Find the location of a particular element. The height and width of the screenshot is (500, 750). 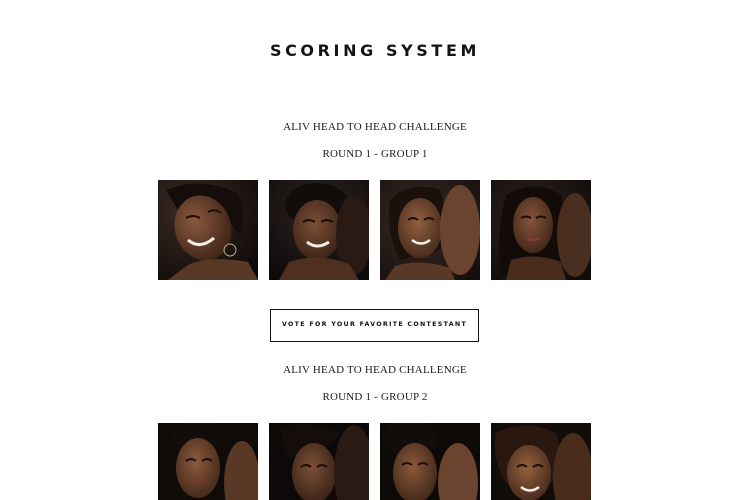

page-title: SCORING SYSTEM is located at coordinates (375, 50).